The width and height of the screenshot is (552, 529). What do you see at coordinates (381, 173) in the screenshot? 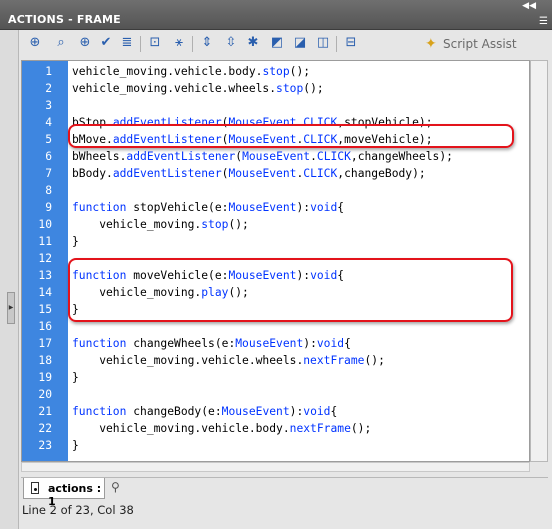
I see `code-text: ,changeBody);` at bounding box center [381, 173].